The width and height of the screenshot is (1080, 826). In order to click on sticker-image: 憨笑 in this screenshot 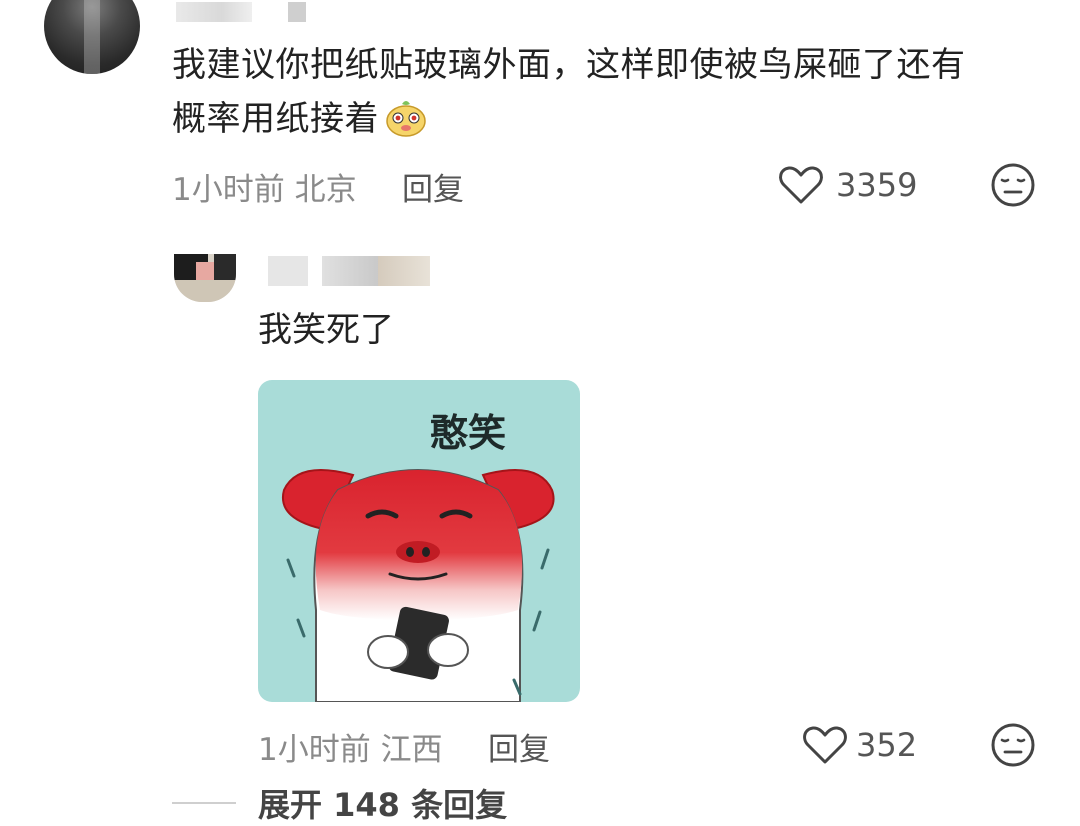, I will do `click(419, 541)`.